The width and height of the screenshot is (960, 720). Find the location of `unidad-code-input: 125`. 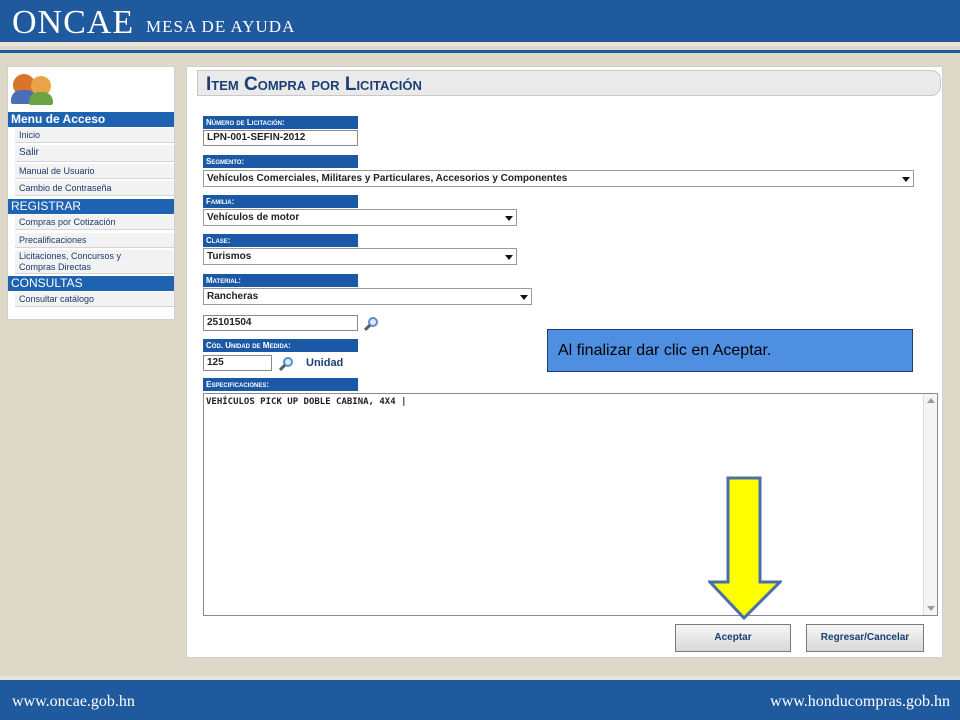

unidad-code-input: 125 is located at coordinates (237, 363).